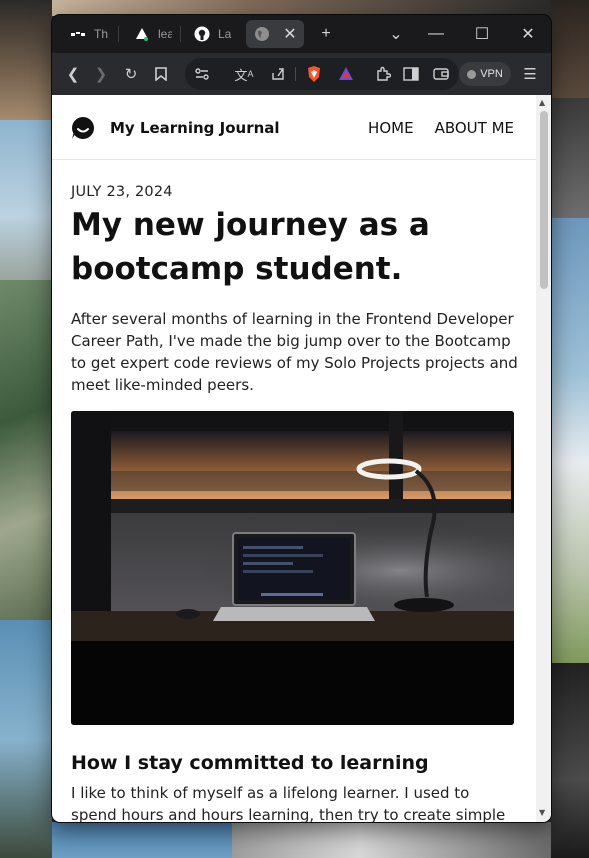 The width and height of the screenshot is (589, 858). What do you see at coordinates (528, 34) in the screenshot?
I see `close-window-icon: ✕` at bounding box center [528, 34].